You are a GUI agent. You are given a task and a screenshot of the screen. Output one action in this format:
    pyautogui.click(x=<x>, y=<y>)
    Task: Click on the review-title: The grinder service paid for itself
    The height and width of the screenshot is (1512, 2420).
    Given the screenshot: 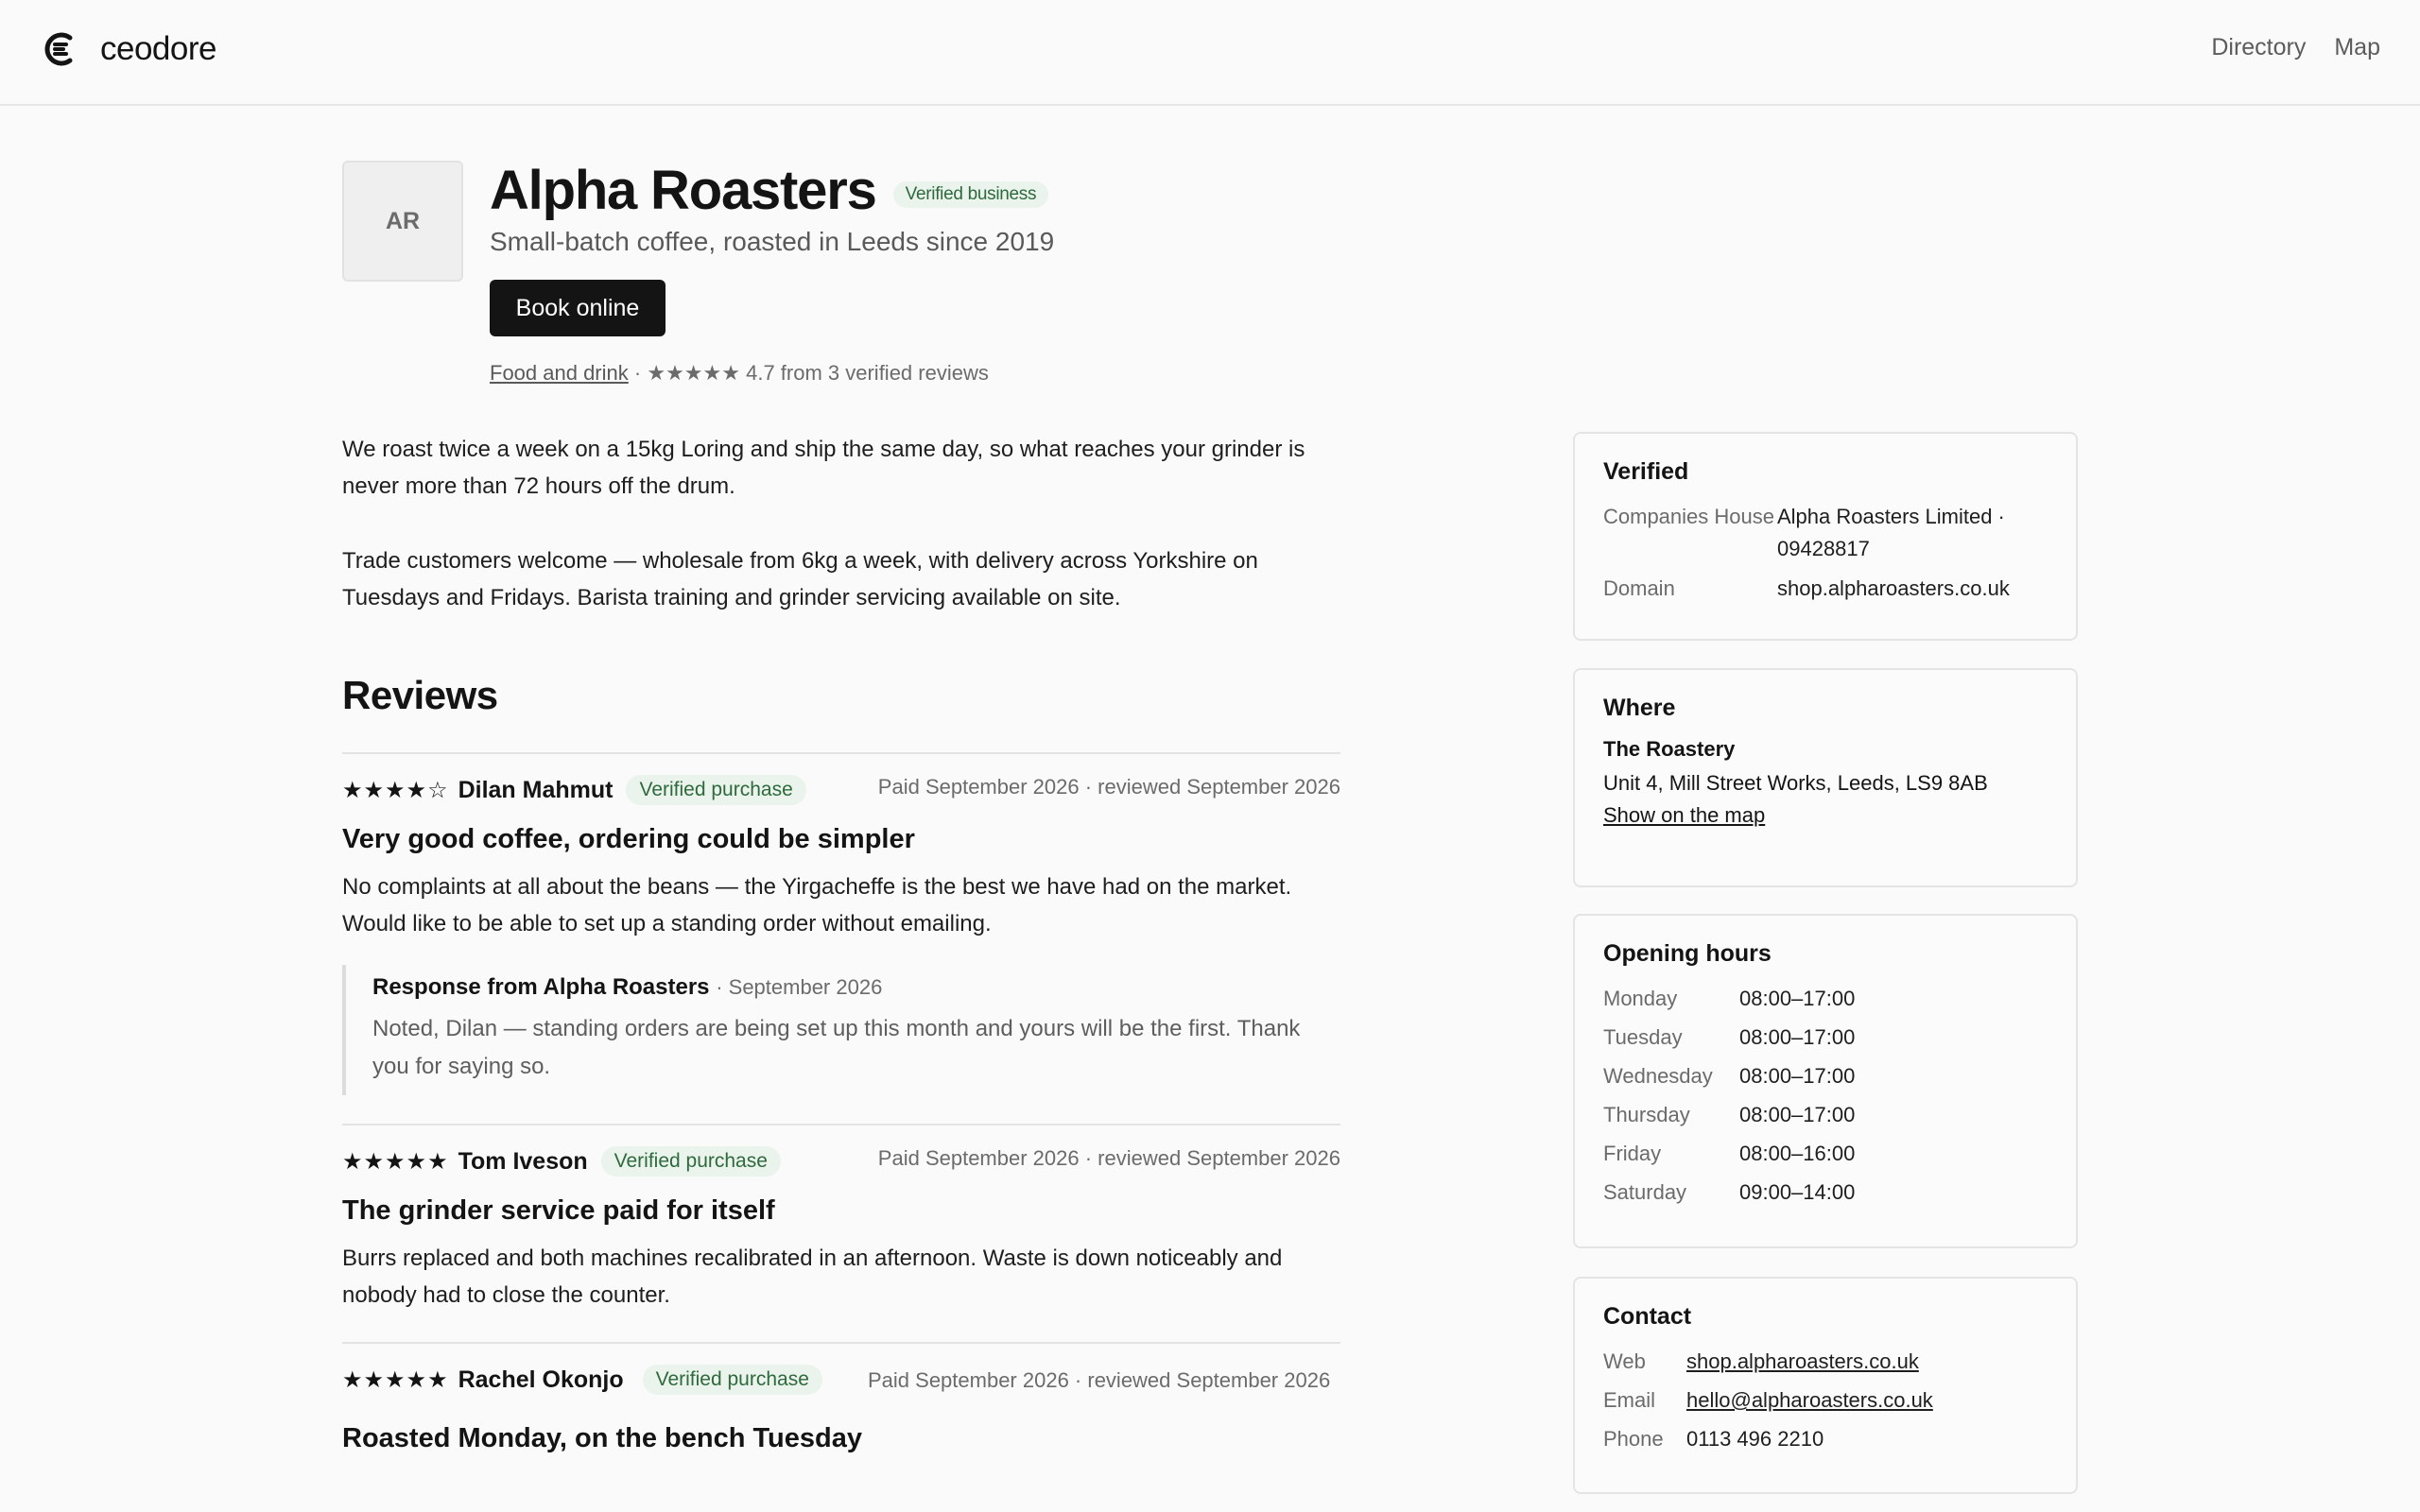 What is the action you would take?
    pyautogui.click(x=558, y=1210)
    